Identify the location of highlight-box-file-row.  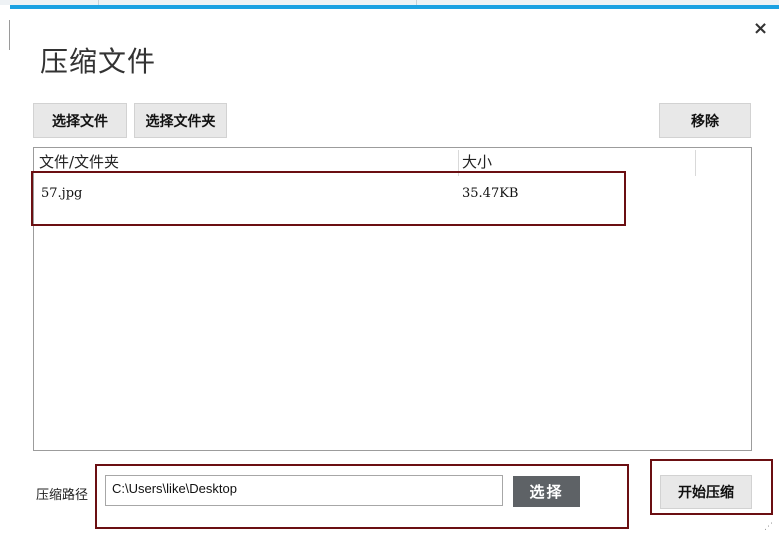
(328, 198).